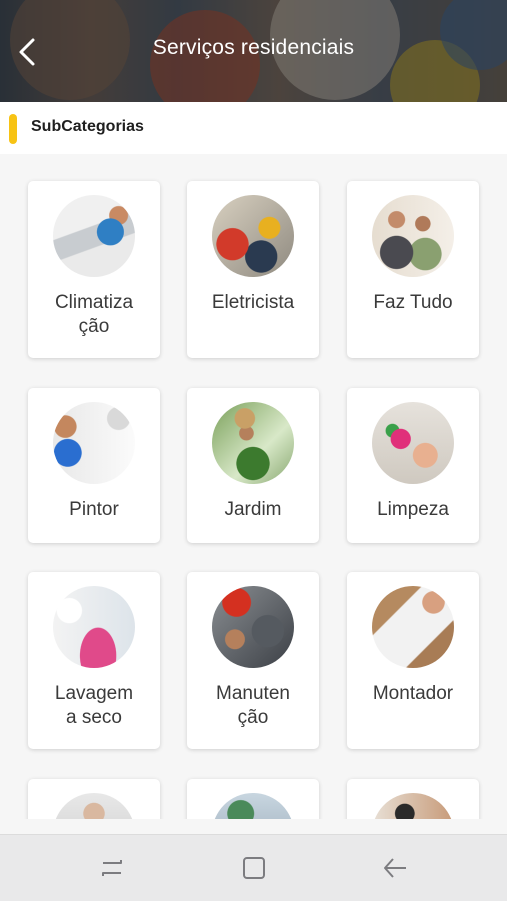 Image resolution: width=507 pixels, height=901 pixels. What do you see at coordinates (94, 627) in the screenshot?
I see `dry-cleaning-photo` at bounding box center [94, 627].